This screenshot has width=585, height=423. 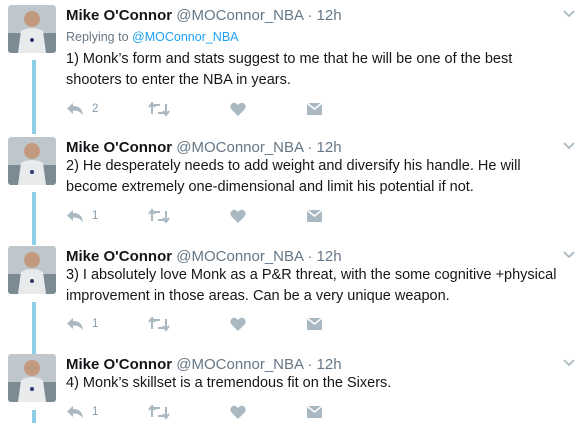 I want to click on reply-button: 2, so click(x=82, y=109).